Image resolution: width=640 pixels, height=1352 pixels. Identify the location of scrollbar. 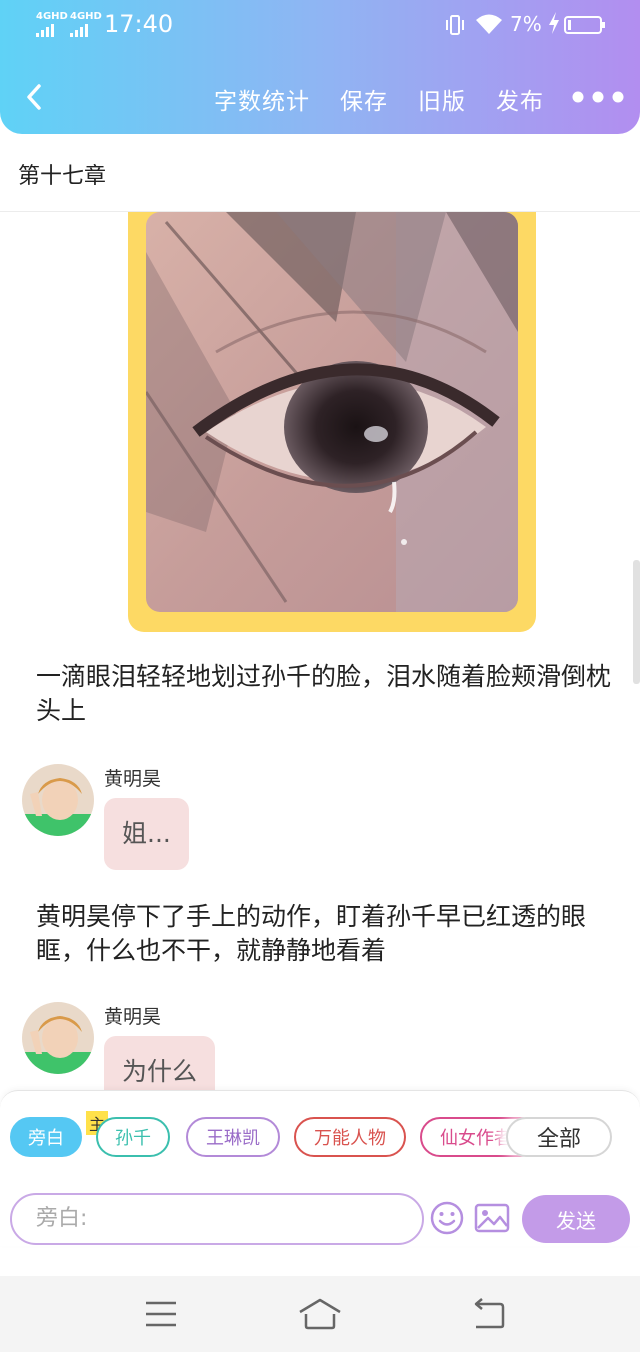
(636, 622).